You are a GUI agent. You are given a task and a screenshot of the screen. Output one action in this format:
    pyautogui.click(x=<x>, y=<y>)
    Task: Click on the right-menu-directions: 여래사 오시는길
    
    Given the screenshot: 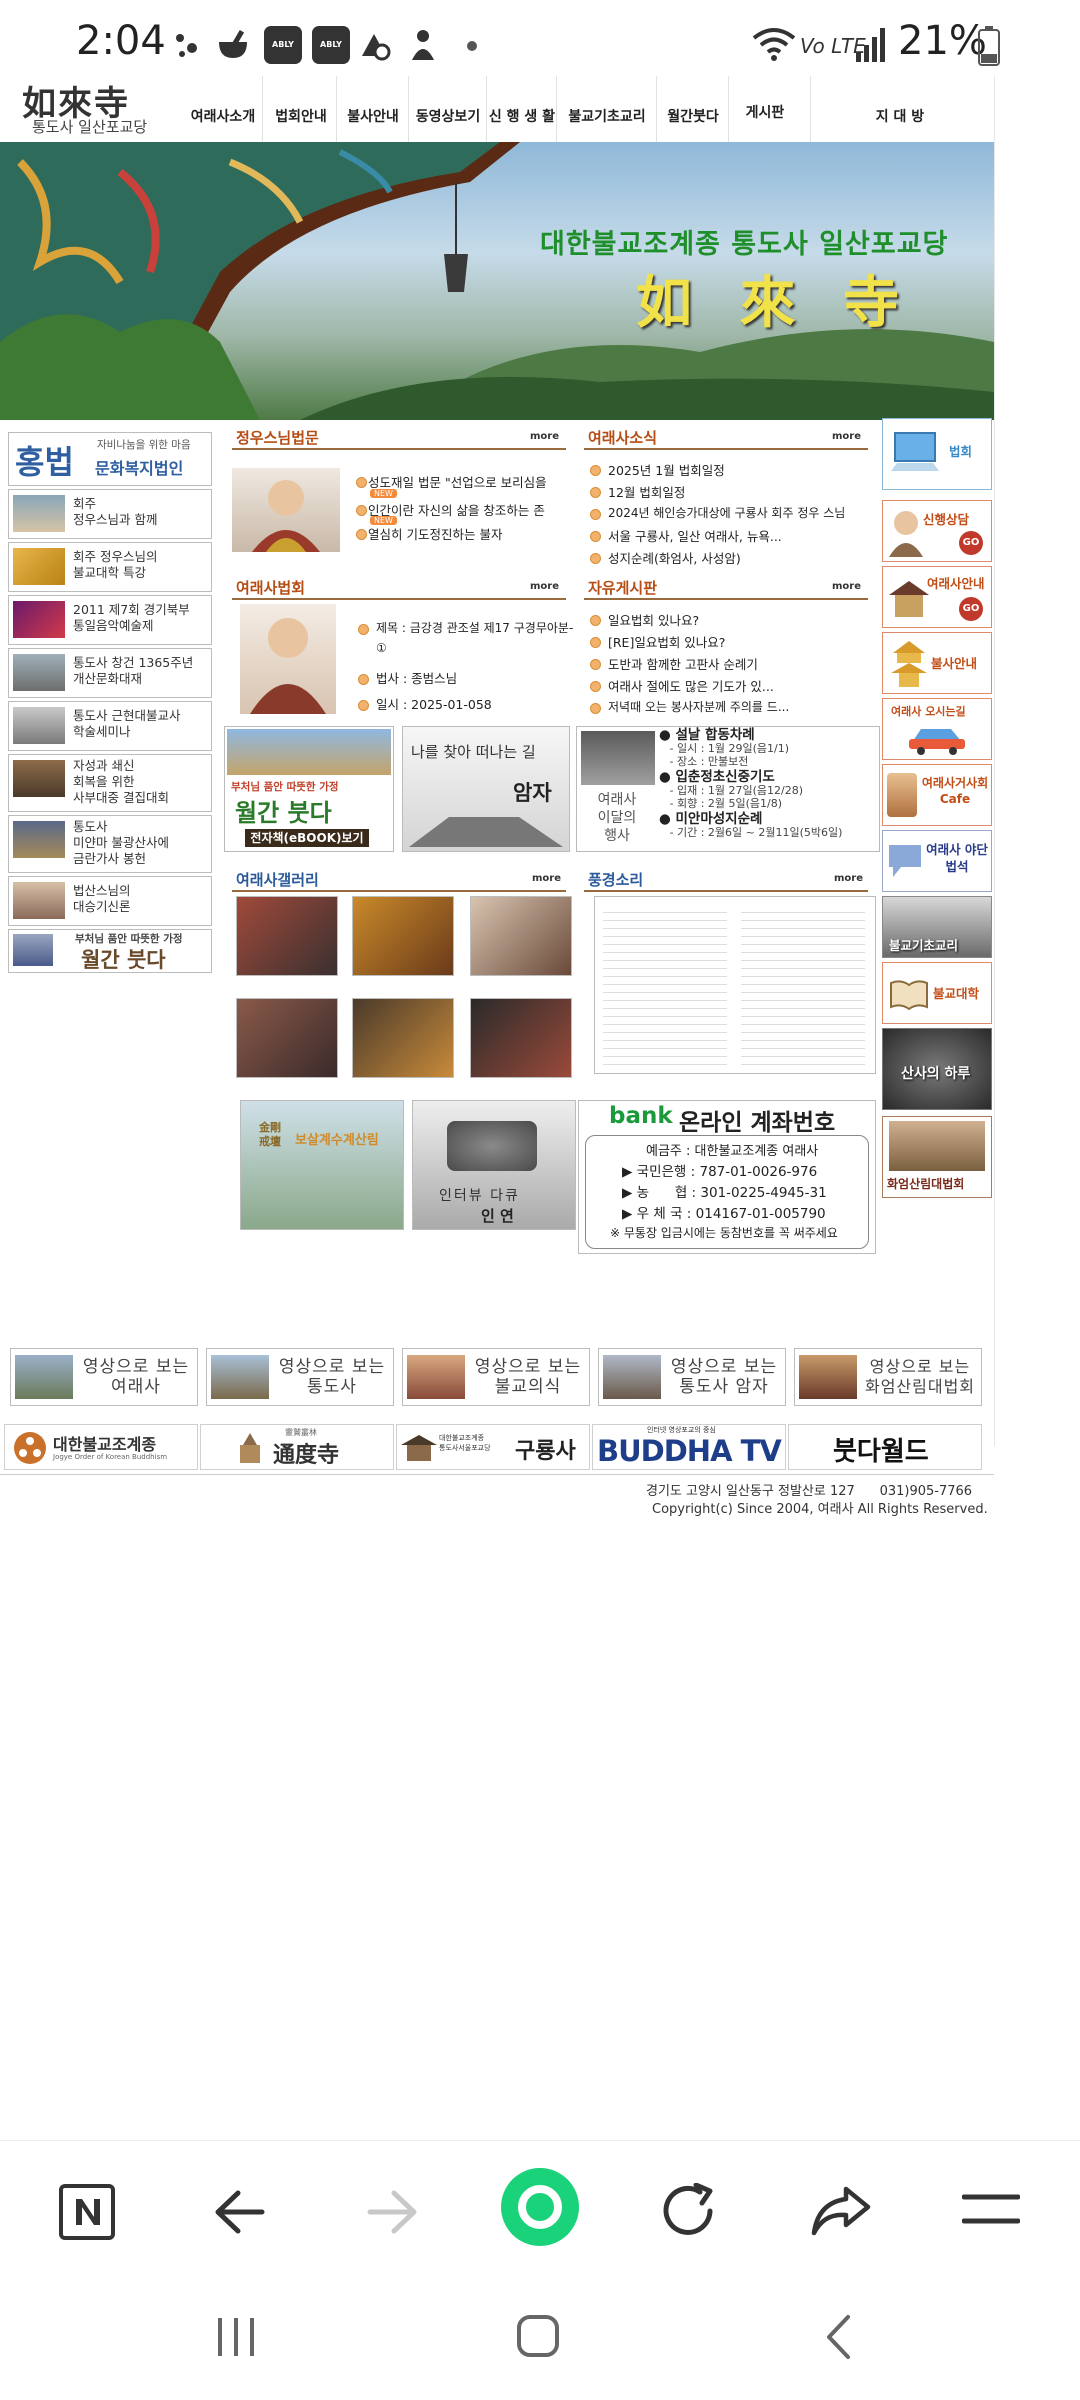 What is the action you would take?
    pyautogui.click(x=937, y=729)
    